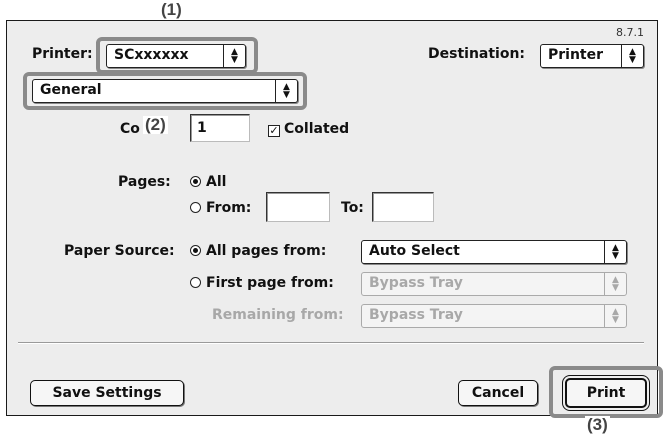 Image resolution: width=666 pixels, height=438 pixels. Describe the element at coordinates (414, 251) in the screenshot. I see `all-pages-value: Auto Select` at that location.